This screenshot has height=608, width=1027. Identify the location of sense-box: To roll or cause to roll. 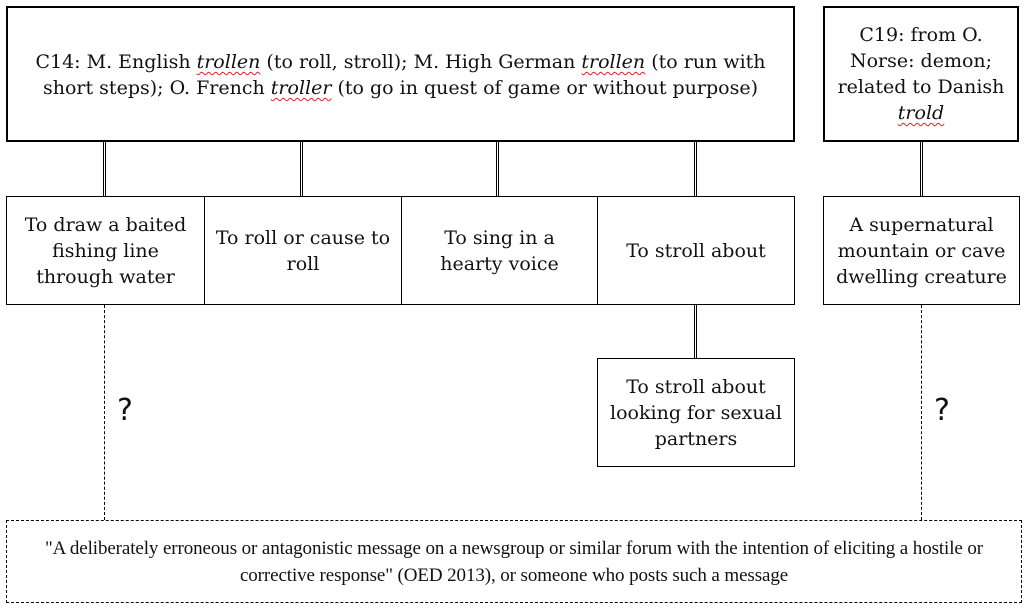
(303, 250).